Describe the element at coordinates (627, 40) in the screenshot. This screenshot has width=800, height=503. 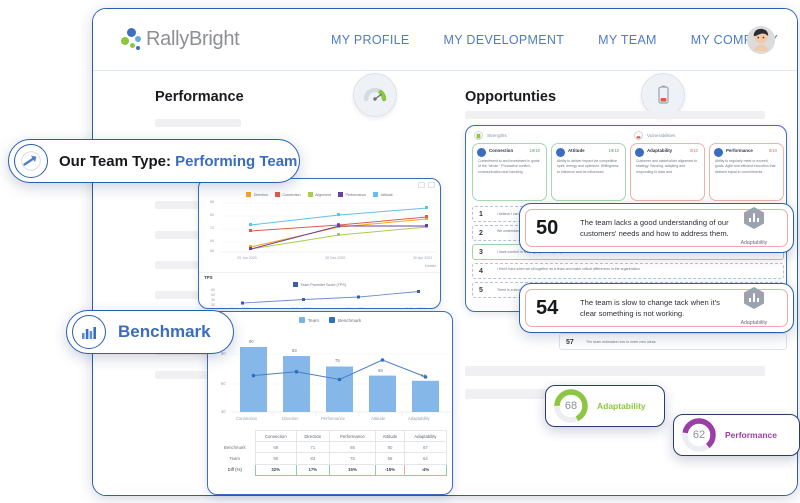
I see `nav-item-my-team: MY TEAM` at that location.